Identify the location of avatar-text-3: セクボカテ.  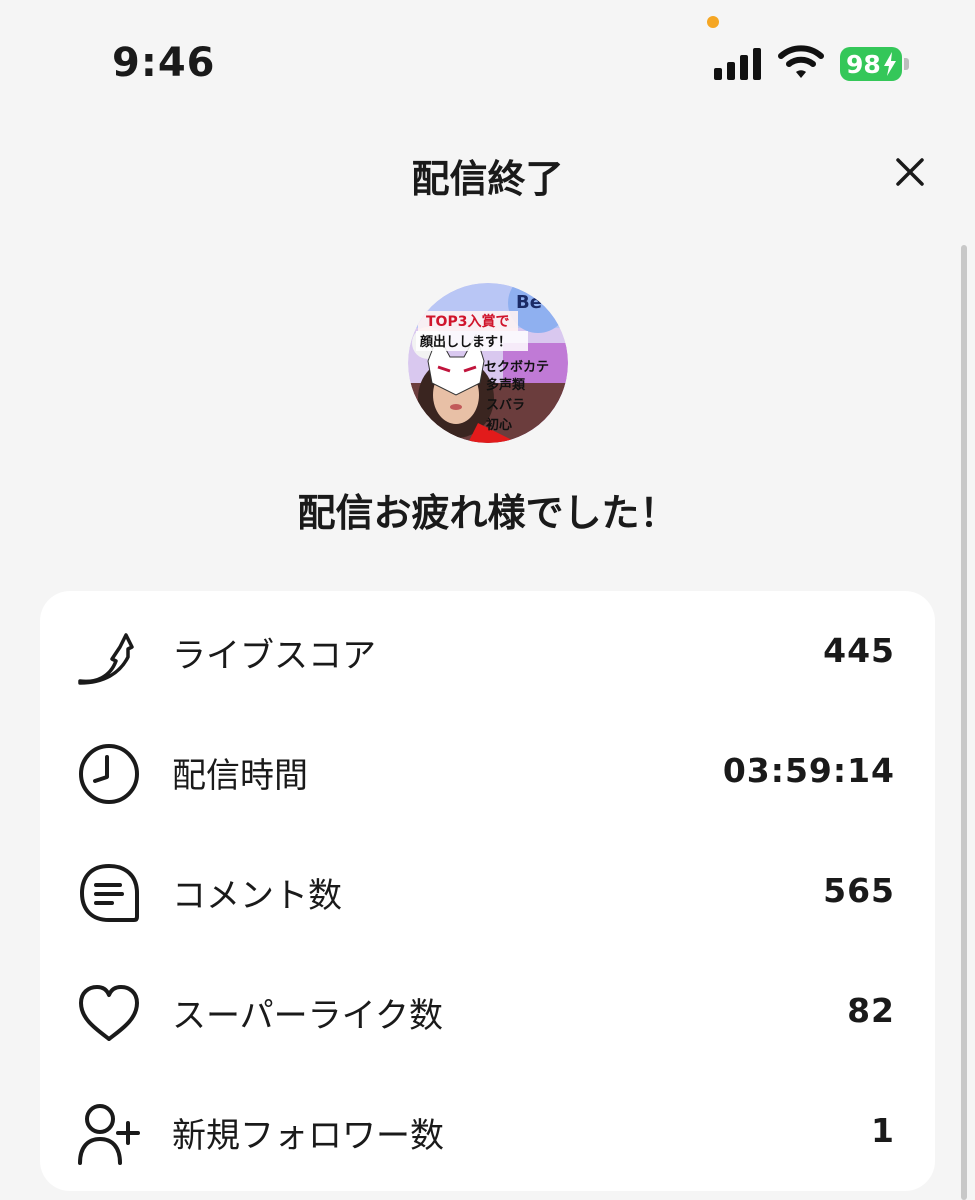
(516, 367).